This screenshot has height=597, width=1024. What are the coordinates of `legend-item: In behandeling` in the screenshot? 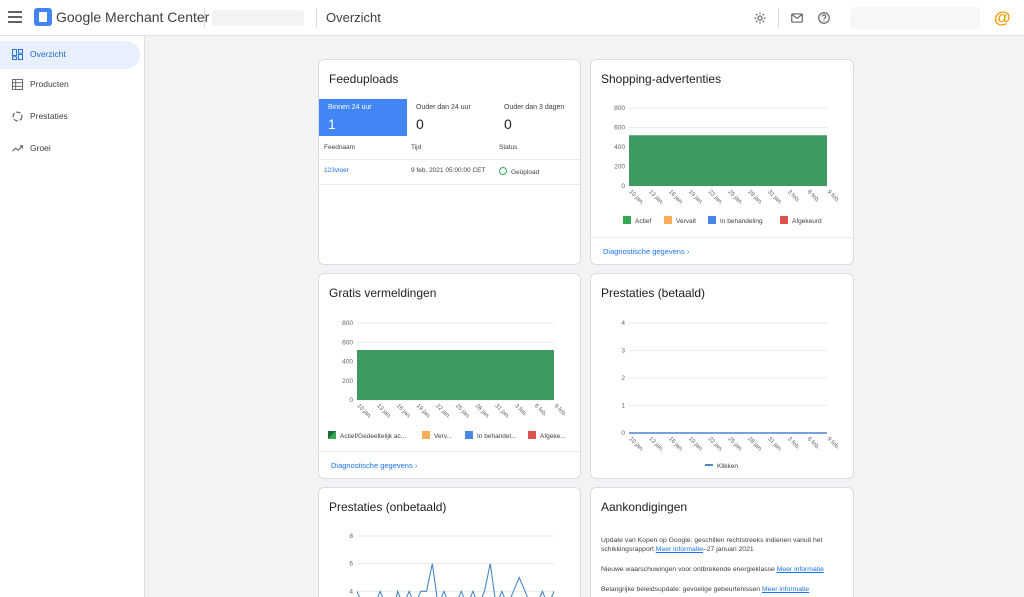 It's located at (735, 220).